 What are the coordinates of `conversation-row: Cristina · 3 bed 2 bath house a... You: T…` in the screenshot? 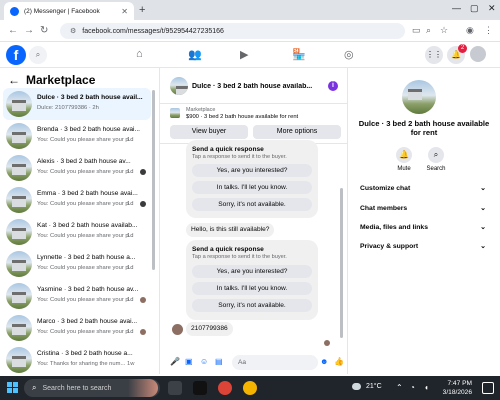 It's located at (77, 359).